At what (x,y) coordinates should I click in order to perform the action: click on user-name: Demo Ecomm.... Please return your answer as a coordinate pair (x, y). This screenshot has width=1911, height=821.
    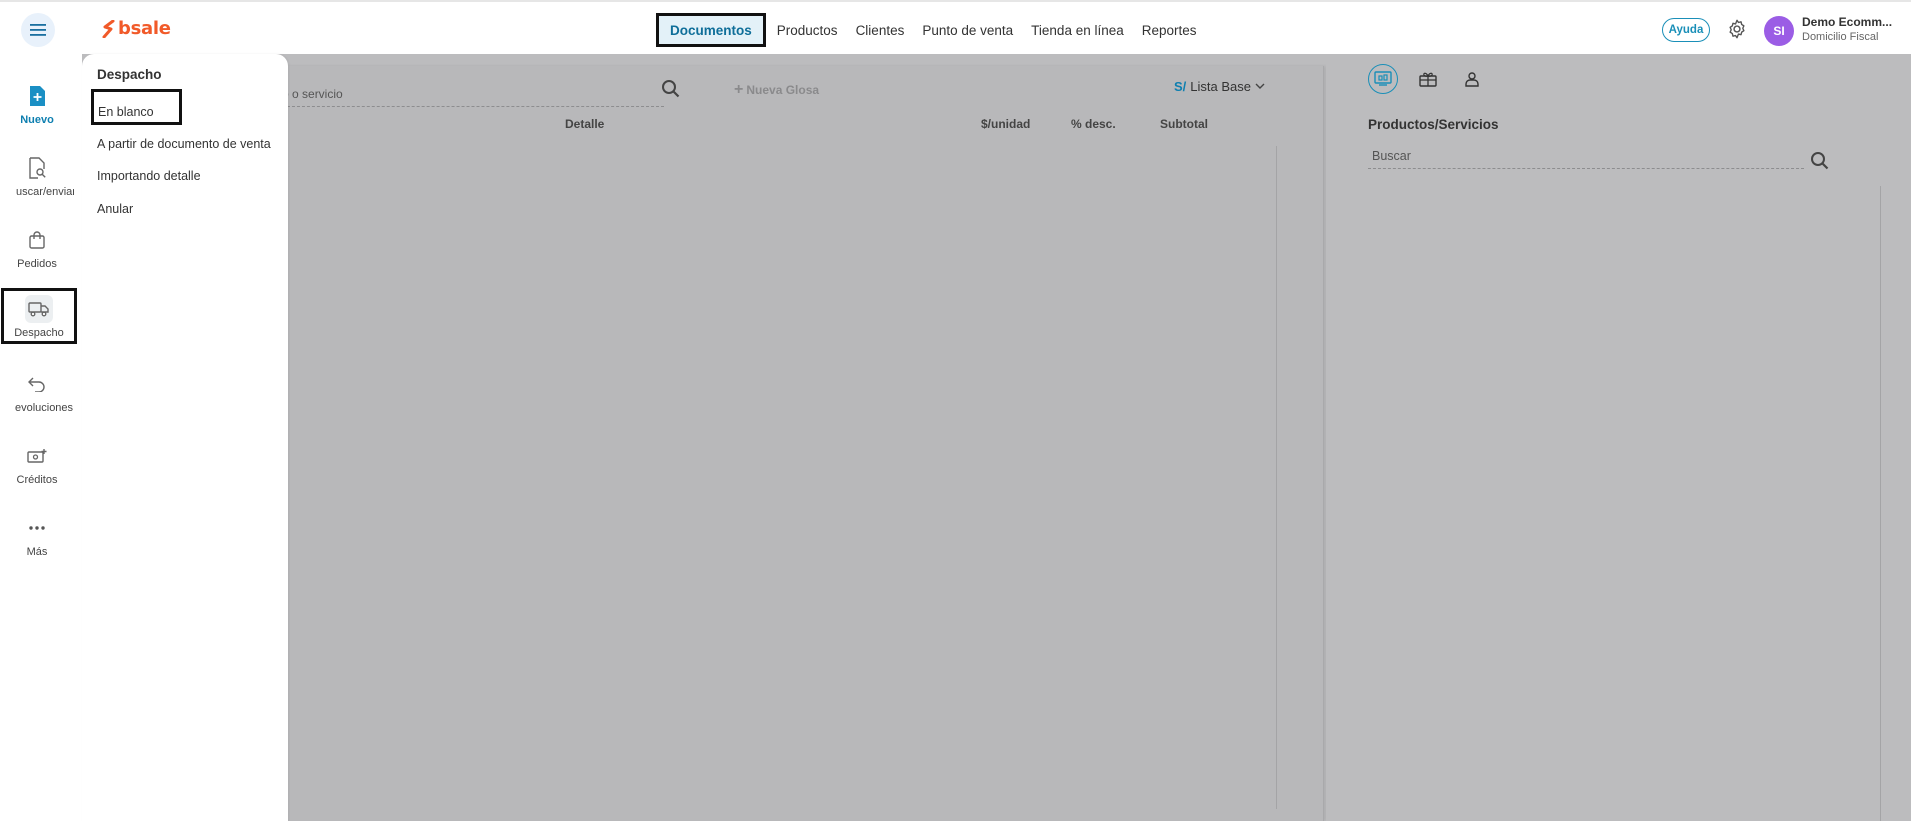
    Looking at the image, I should click on (1847, 22).